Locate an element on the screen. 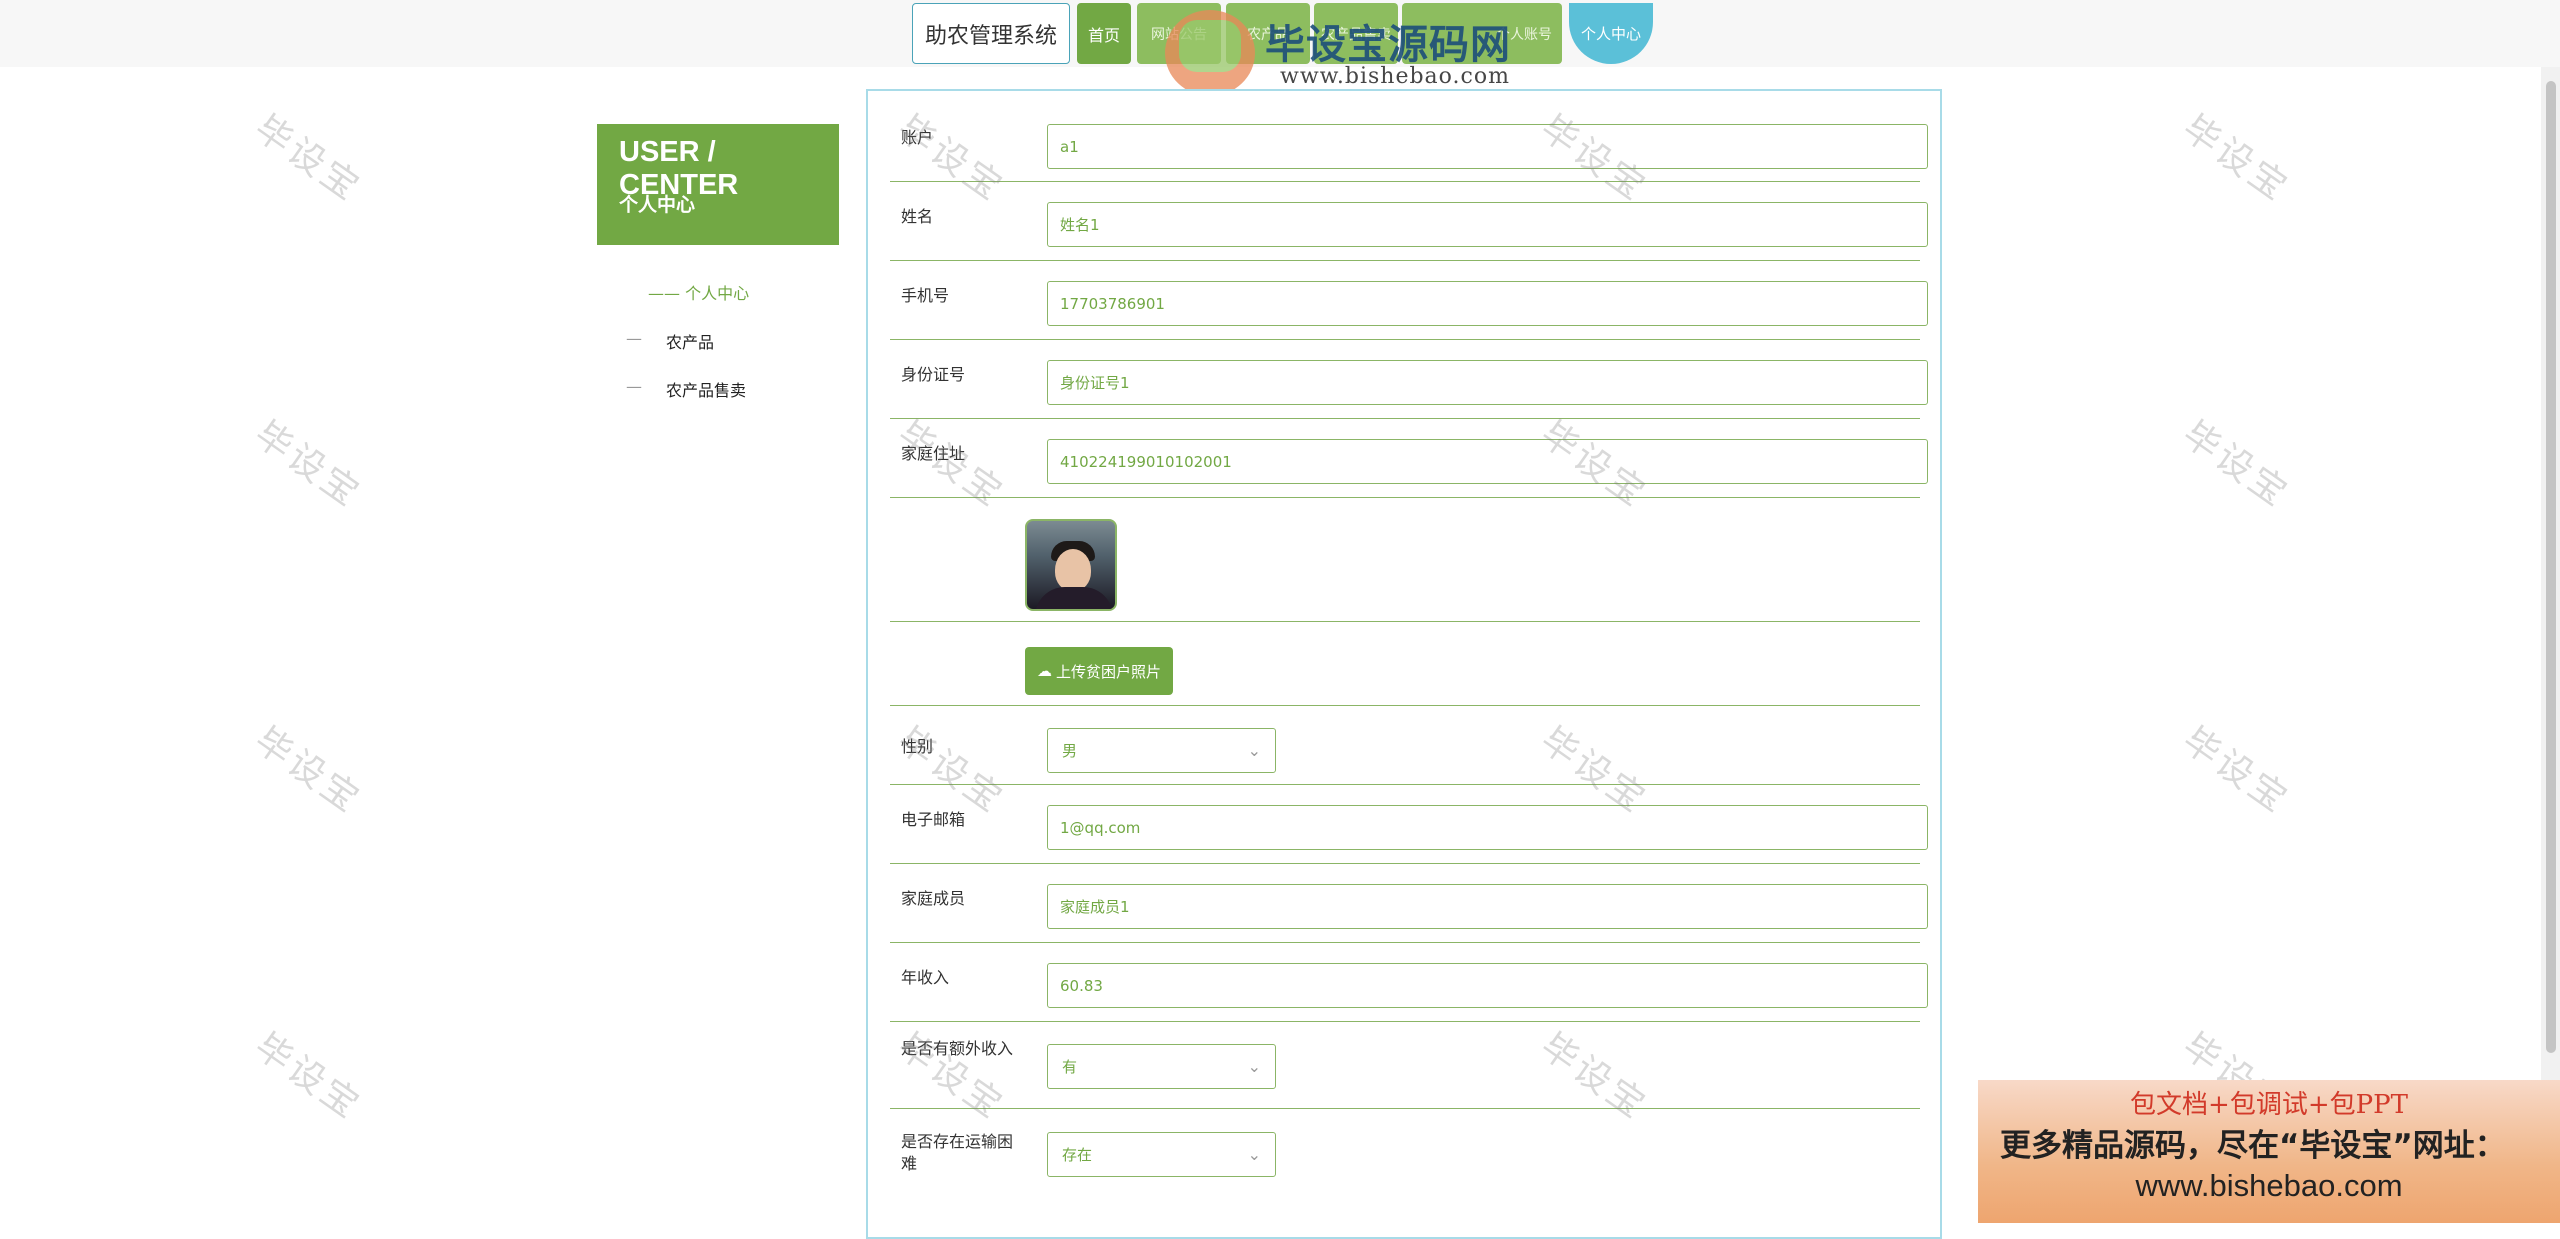  nav-user-center: 个人中心 is located at coordinates (1611, 33).